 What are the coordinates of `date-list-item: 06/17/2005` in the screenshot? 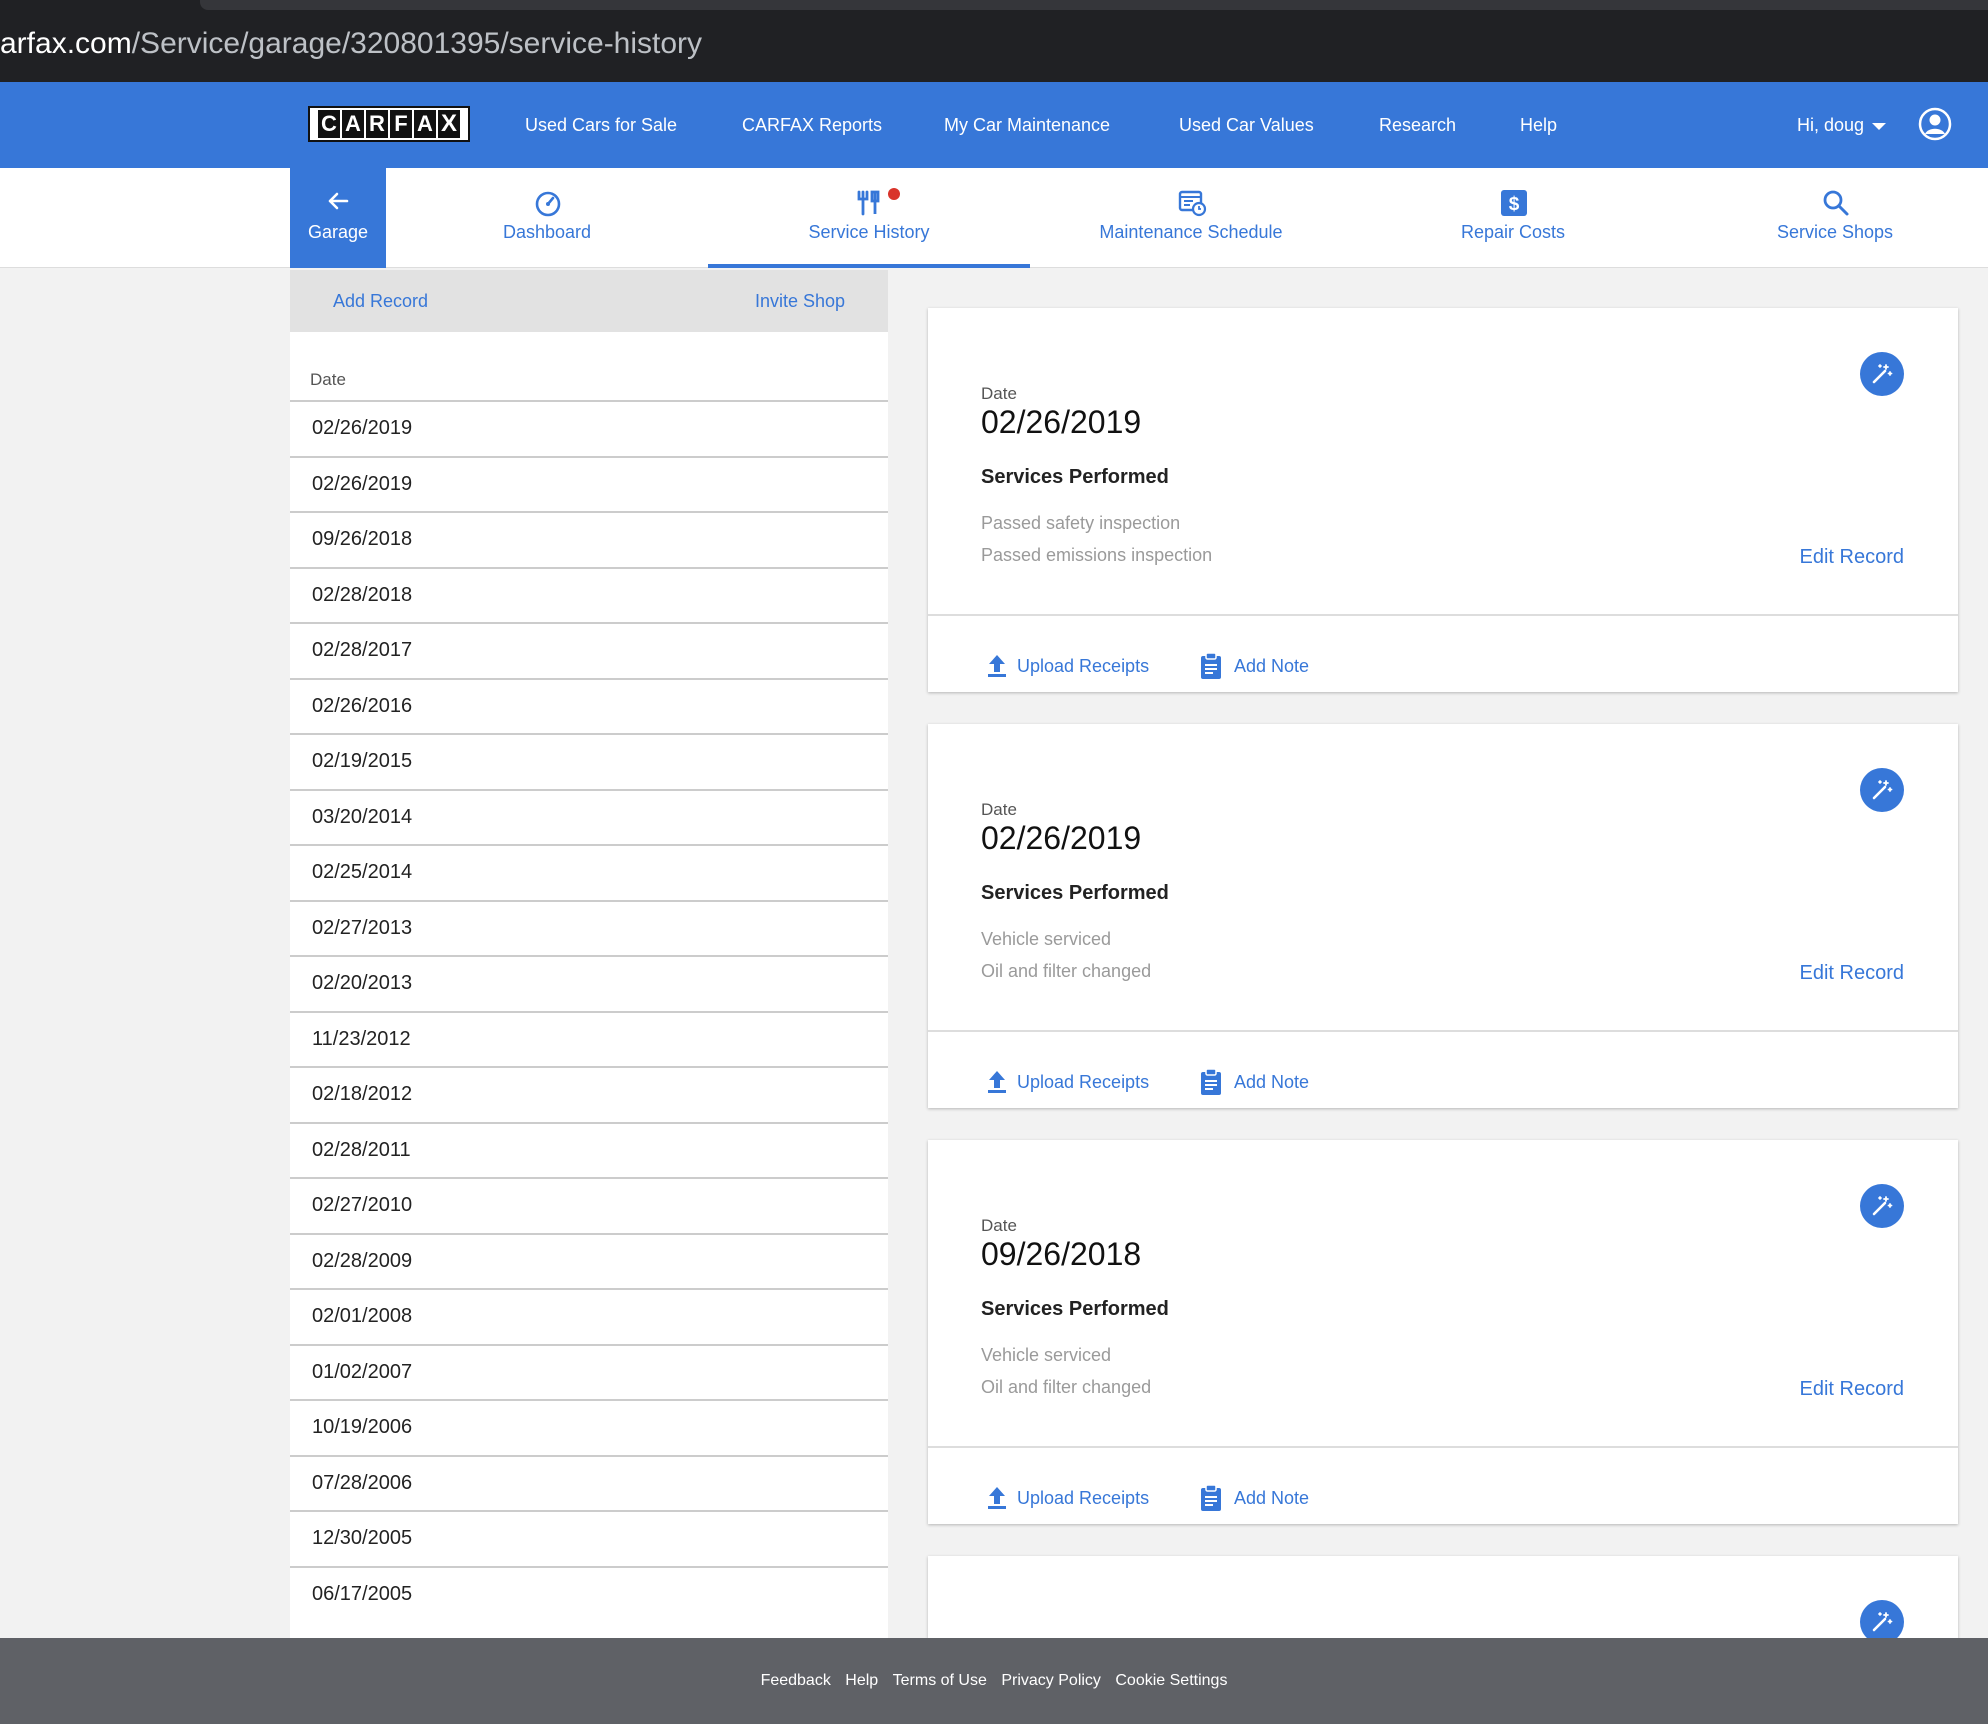 It's located at (589, 1593).